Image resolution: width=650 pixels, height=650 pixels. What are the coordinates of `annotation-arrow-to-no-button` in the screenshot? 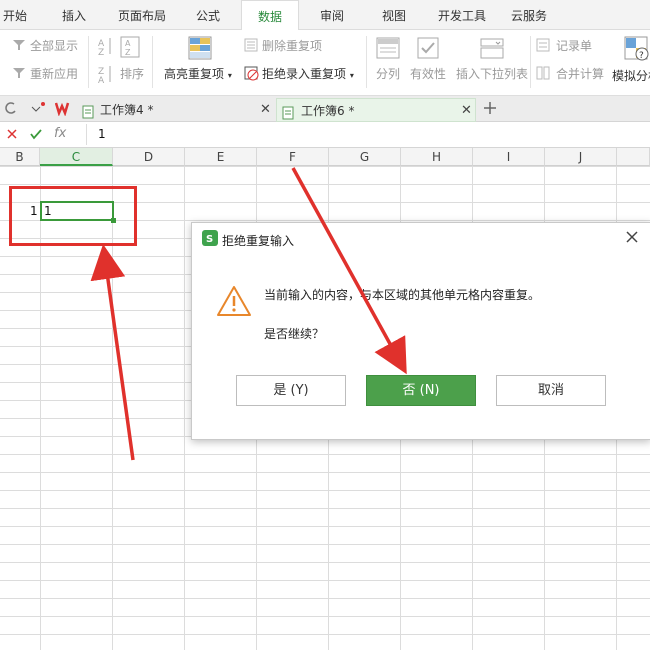 It's located at (349, 271).